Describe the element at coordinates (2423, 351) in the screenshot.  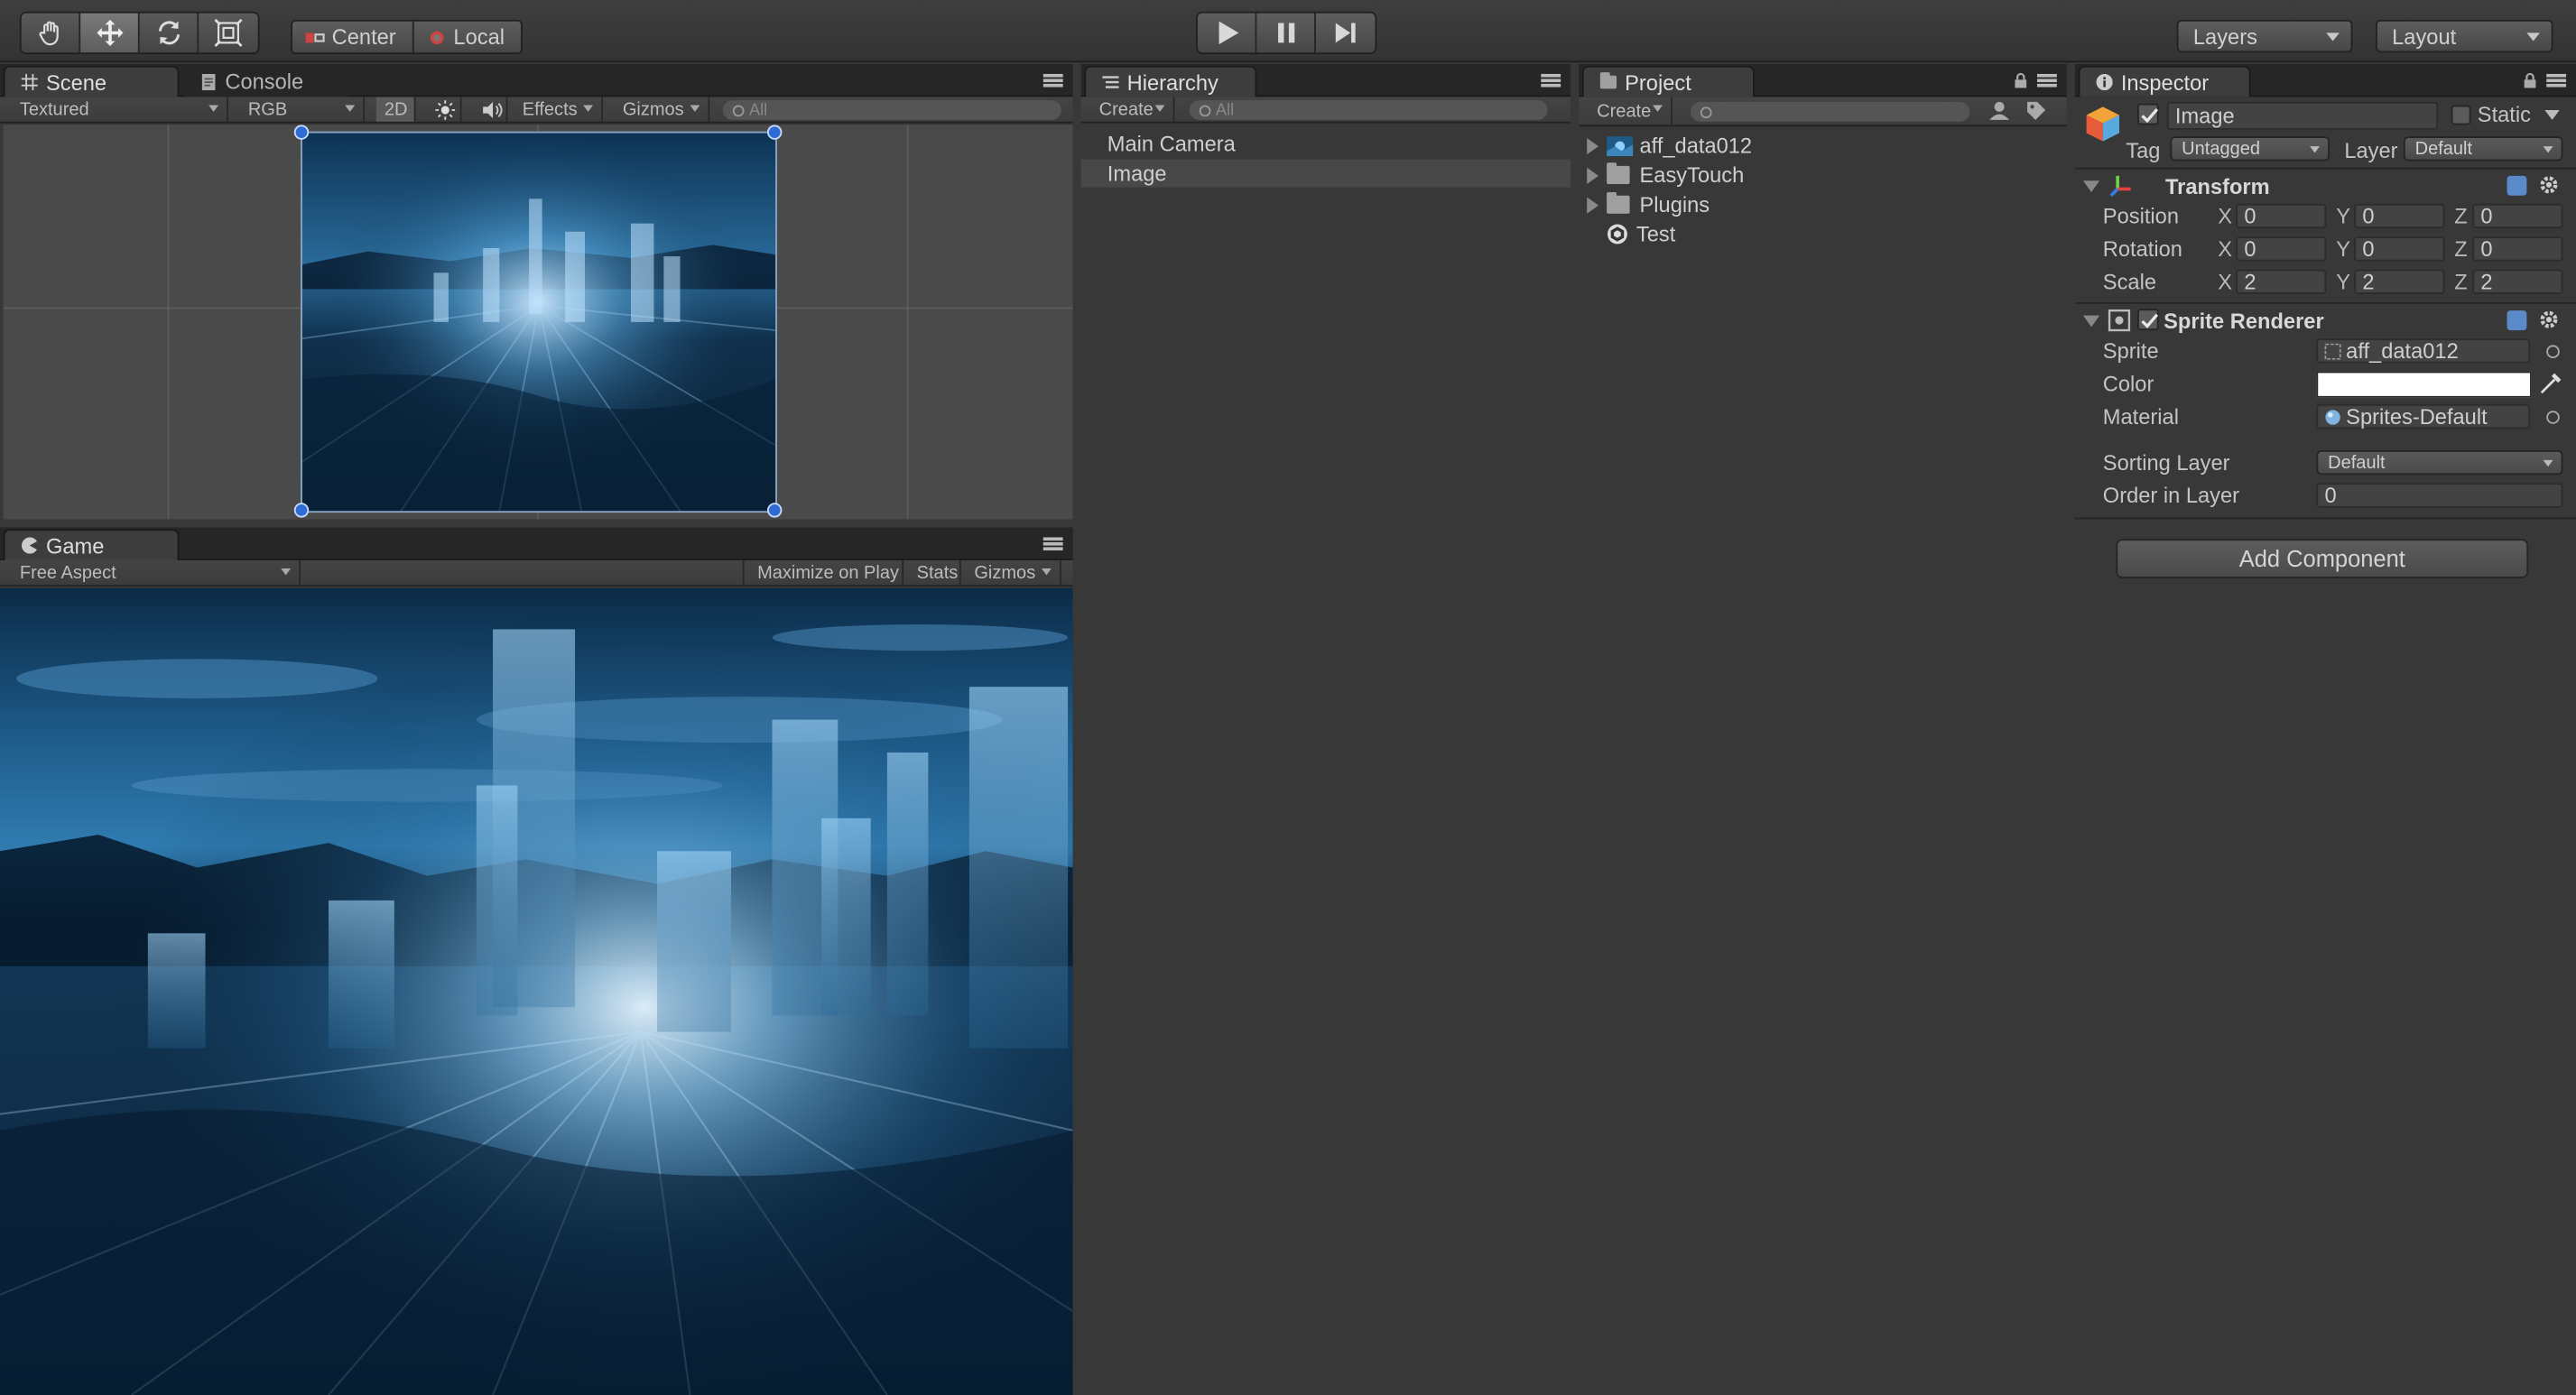
I see `sprite-field: aff_data012` at that location.